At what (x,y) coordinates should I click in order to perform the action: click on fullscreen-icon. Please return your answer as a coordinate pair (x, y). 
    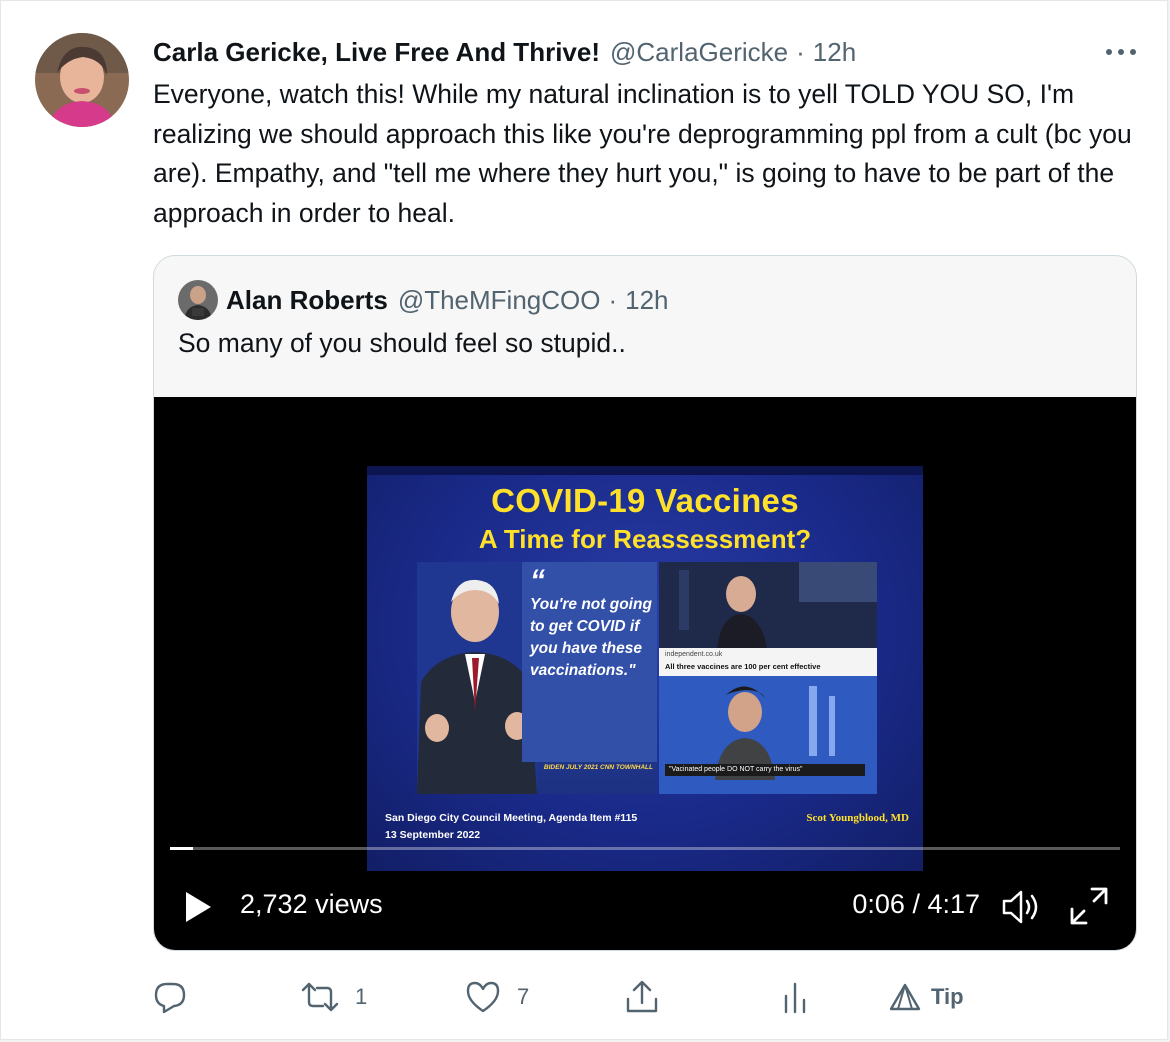
    Looking at the image, I should click on (1089, 906).